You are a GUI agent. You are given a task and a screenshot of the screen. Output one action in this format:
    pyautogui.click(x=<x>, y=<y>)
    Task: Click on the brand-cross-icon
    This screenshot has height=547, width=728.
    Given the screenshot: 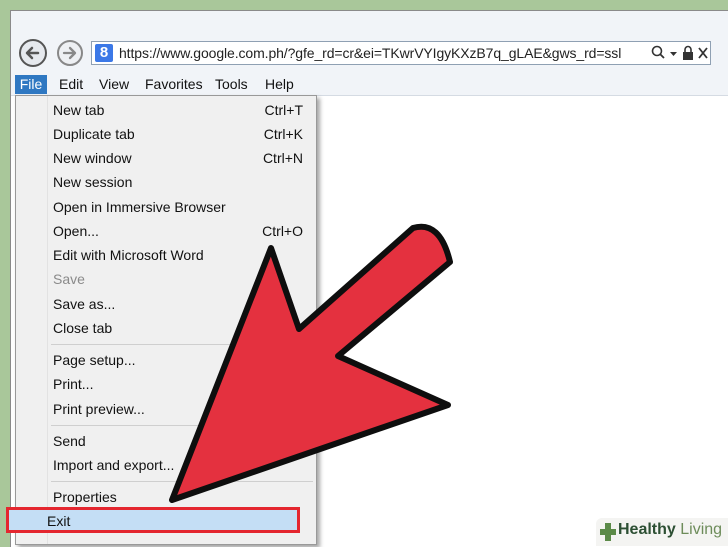 What is the action you would take?
    pyautogui.click(x=608, y=532)
    